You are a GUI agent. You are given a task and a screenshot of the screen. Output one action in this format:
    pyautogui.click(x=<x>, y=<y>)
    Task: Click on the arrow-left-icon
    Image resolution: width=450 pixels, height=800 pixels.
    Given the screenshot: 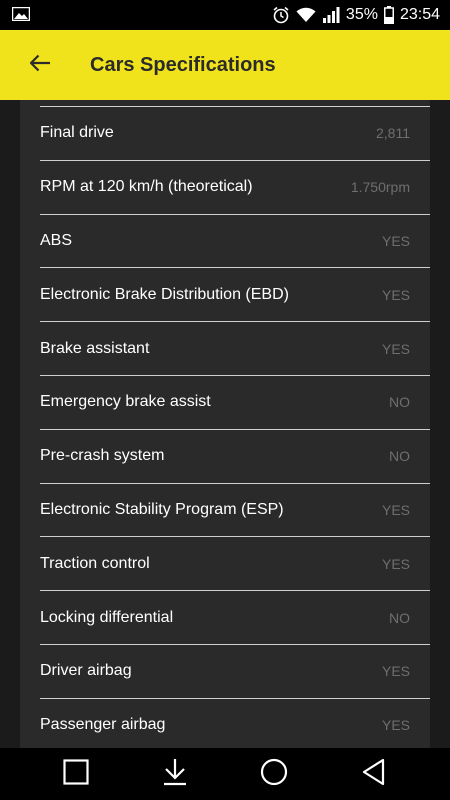 What is the action you would take?
    pyautogui.click(x=40, y=65)
    